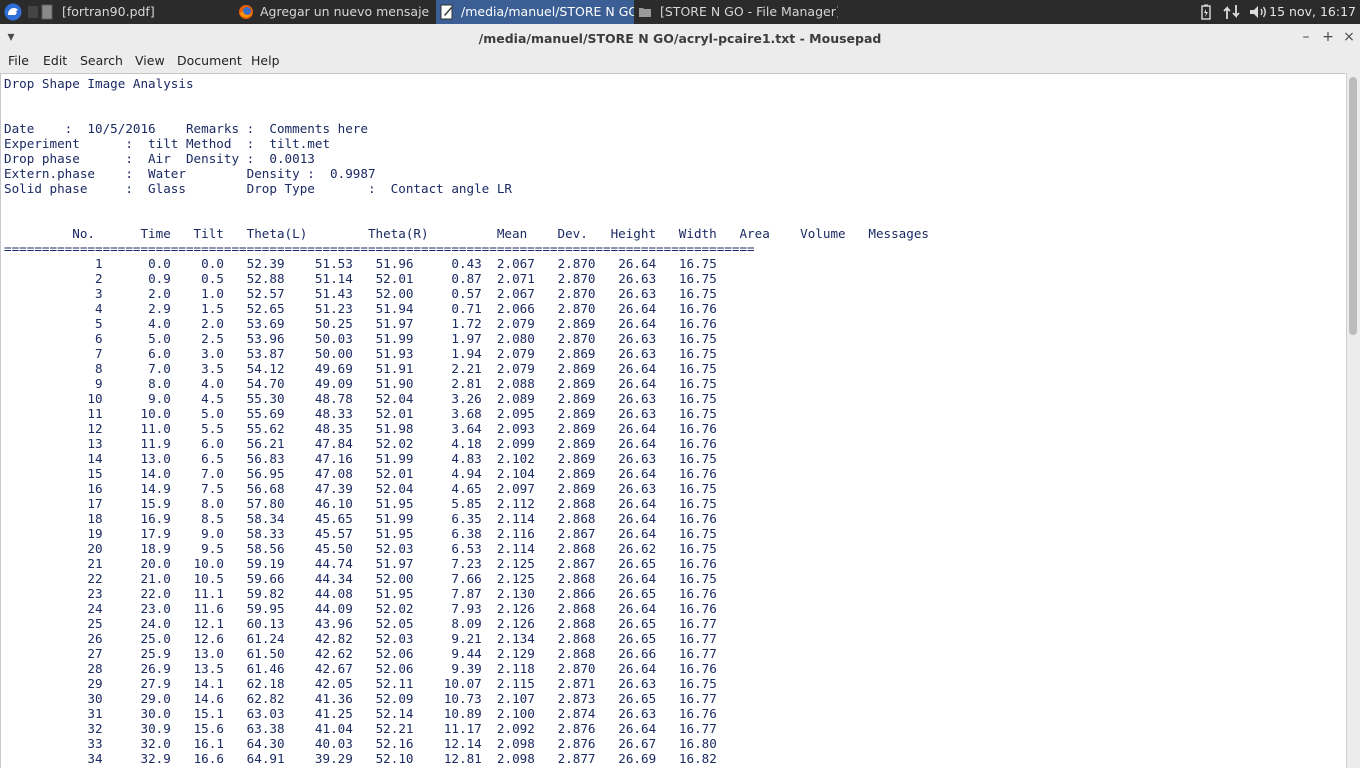  I want to click on table-cell: 2.098, so click(508, 758).